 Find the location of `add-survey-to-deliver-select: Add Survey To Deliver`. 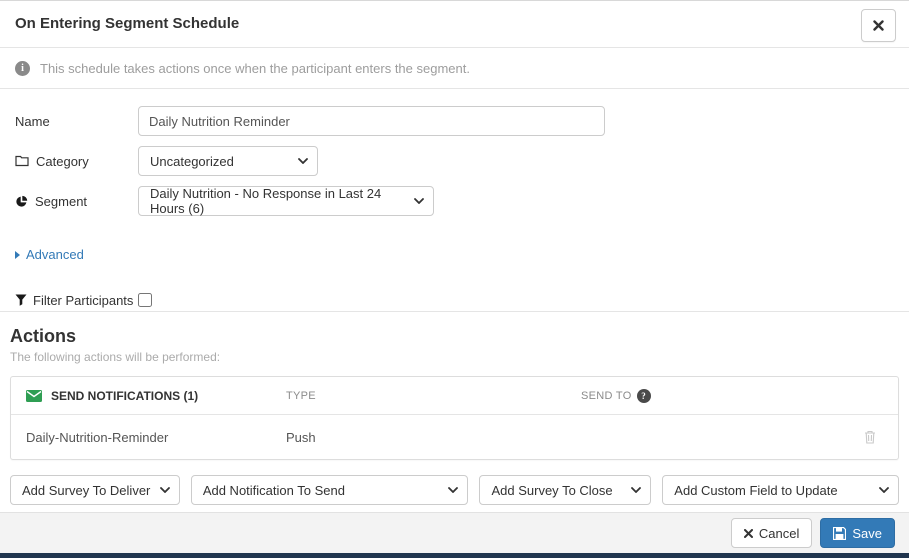

add-survey-to-deliver-select: Add Survey To Deliver is located at coordinates (95, 490).